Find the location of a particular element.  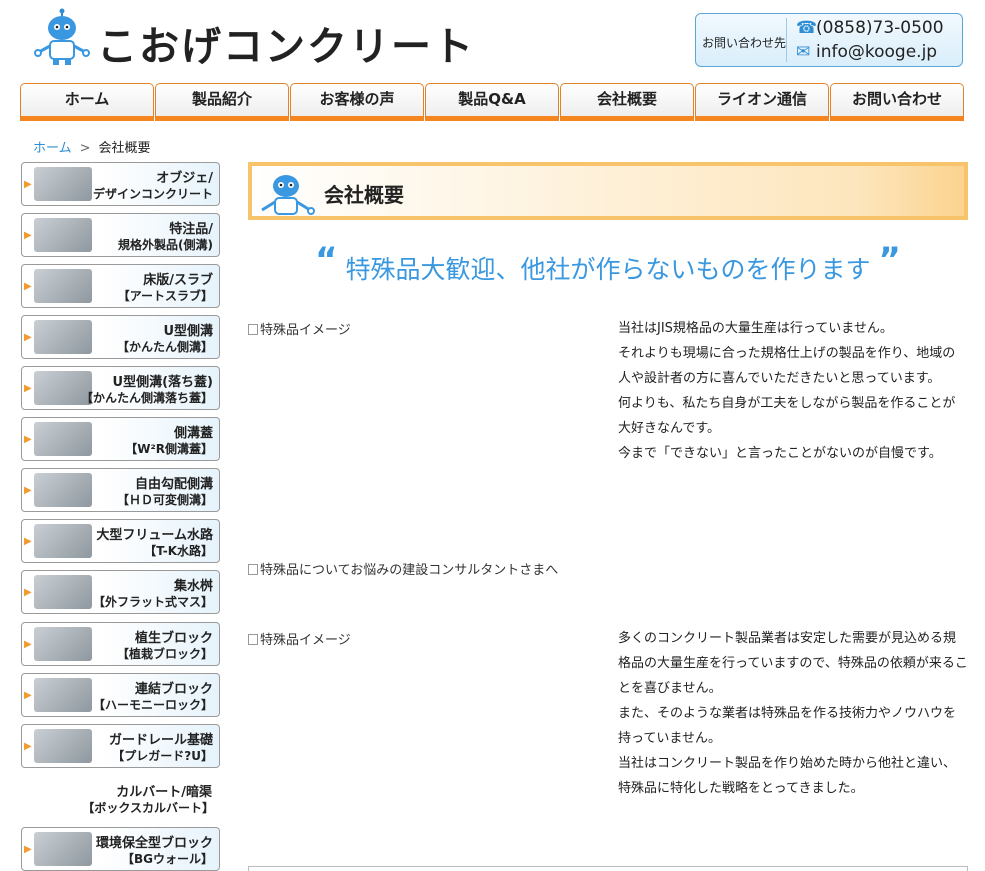

sidebar-item-subtitle: 【かんたん側溝落ち蓋】 is located at coordinates (146, 398).